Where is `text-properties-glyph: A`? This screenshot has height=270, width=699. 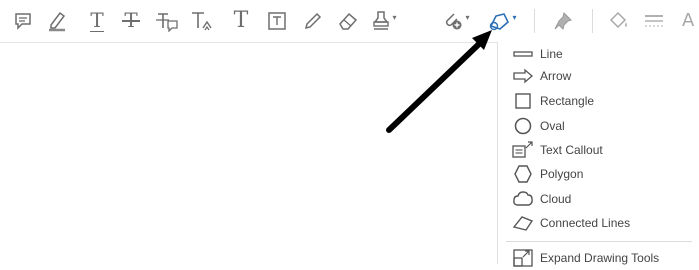 text-properties-glyph: A is located at coordinates (688, 20).